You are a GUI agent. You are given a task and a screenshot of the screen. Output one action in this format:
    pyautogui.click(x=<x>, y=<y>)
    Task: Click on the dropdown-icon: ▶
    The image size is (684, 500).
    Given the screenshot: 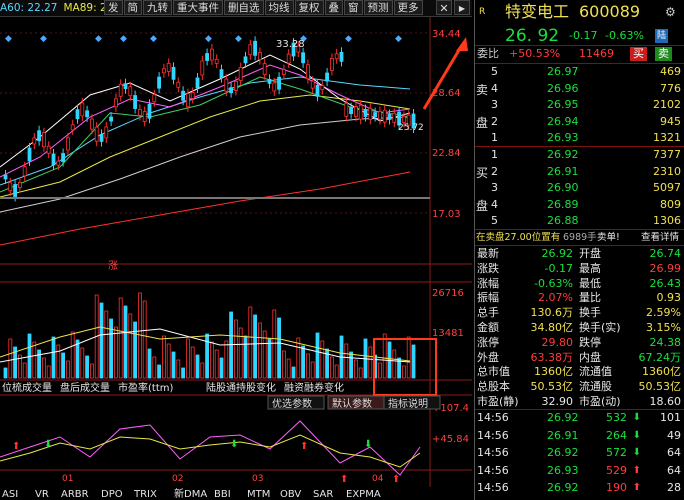 What is the action you would take?
    pyautogui.click(x=462, y=7)
    